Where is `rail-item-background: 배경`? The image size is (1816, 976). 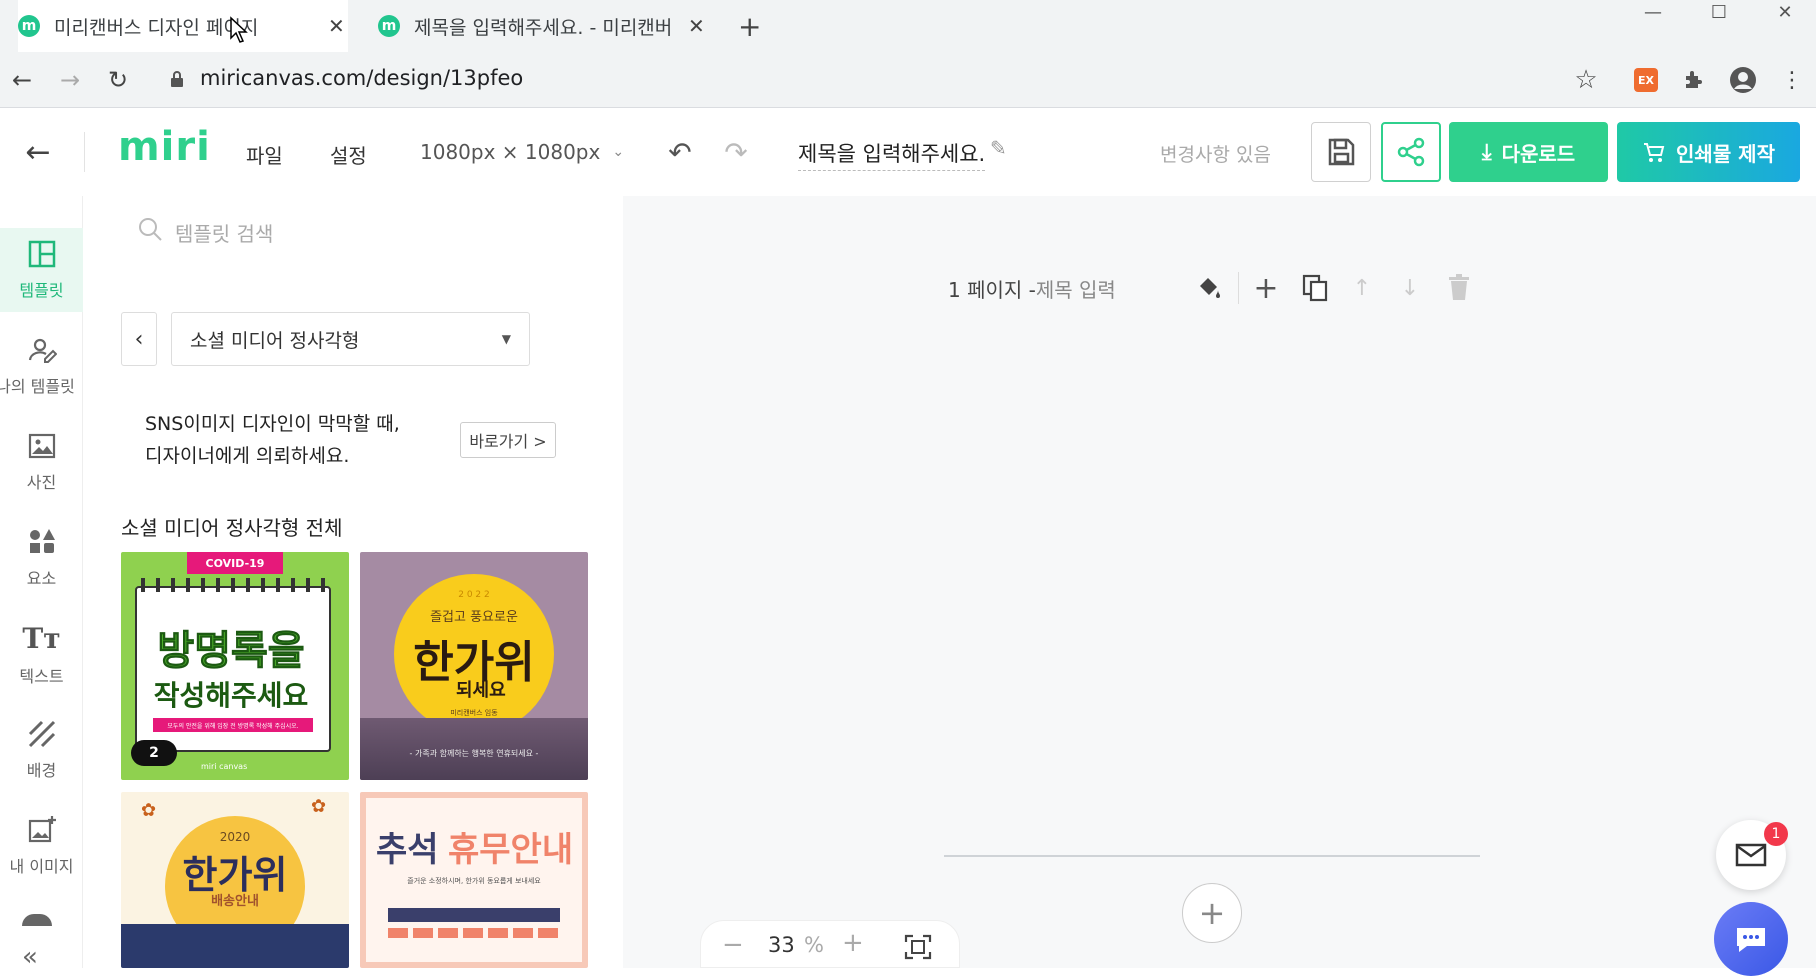
rail-item-background: 배경 is located at coordinates (41, 750).